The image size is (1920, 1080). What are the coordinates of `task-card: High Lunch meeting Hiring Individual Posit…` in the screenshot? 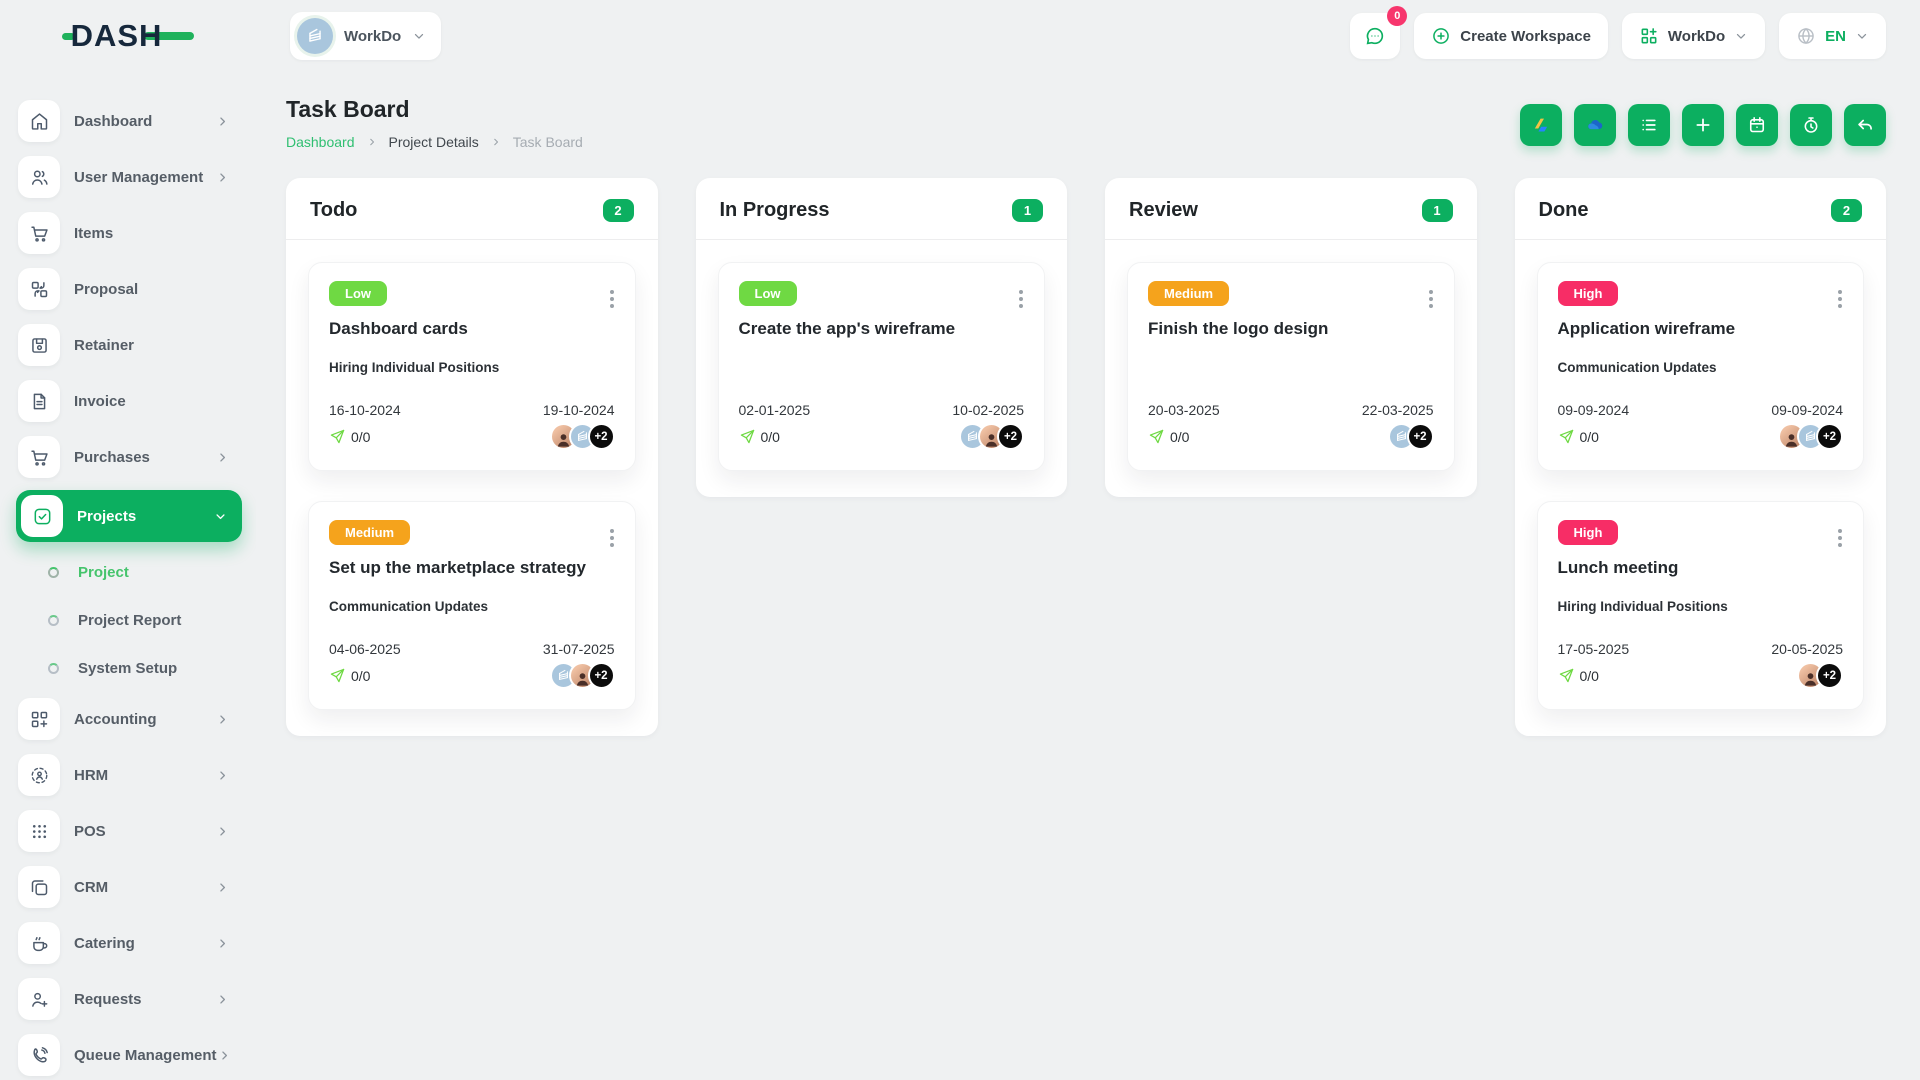 It's located at (1700, 605).